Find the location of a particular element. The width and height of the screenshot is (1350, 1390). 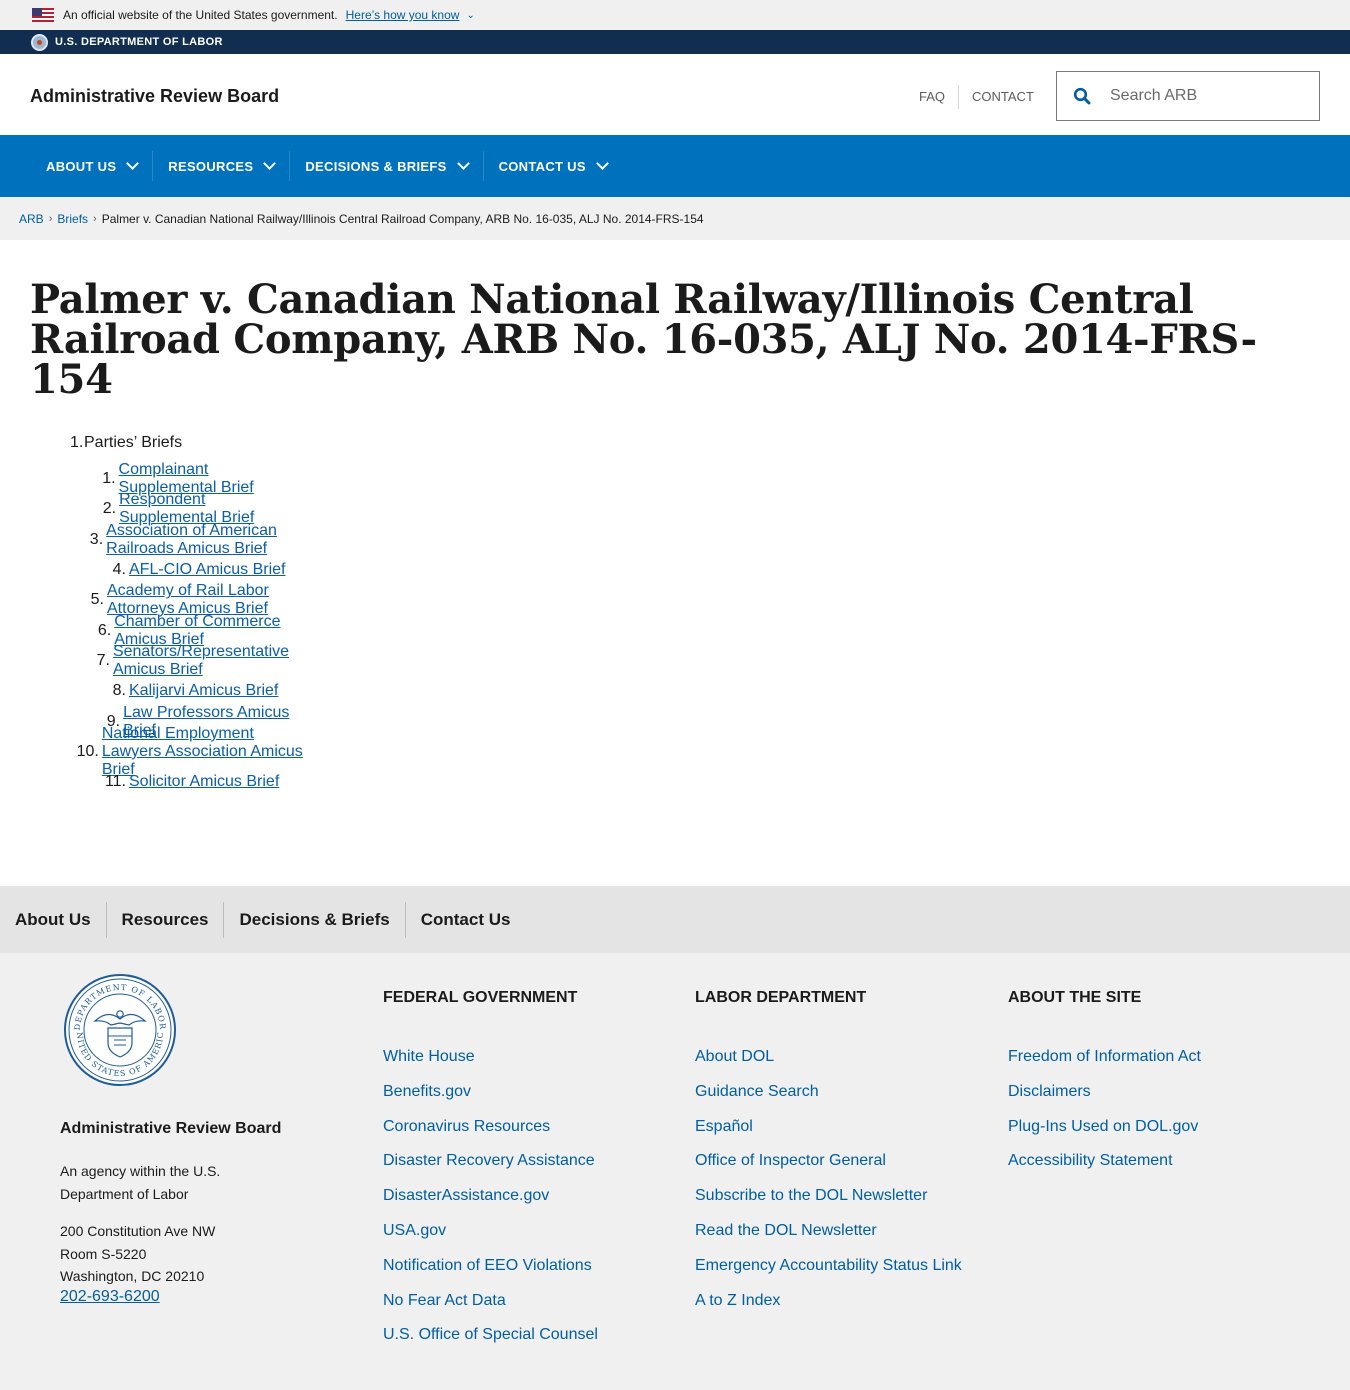

brief-link: Senators/Representative Amicus Brief is located at coordinates (209, 661).